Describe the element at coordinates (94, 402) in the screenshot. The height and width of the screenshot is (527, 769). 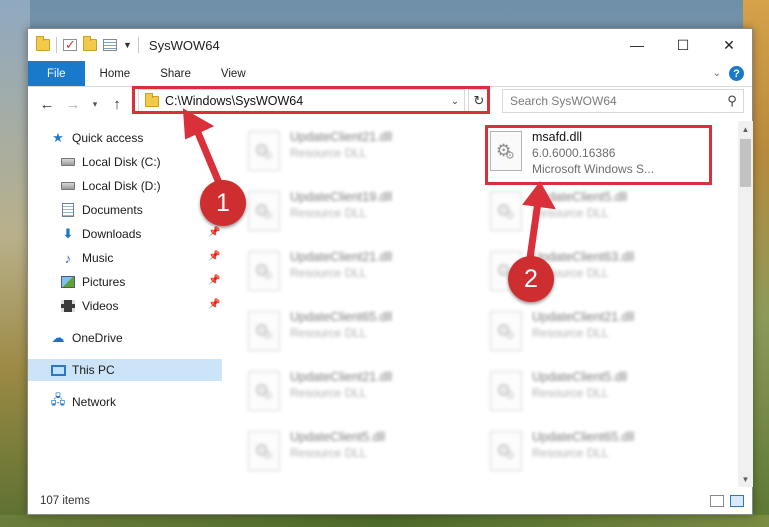
I see `sidebar-item-label: Network` at that location.